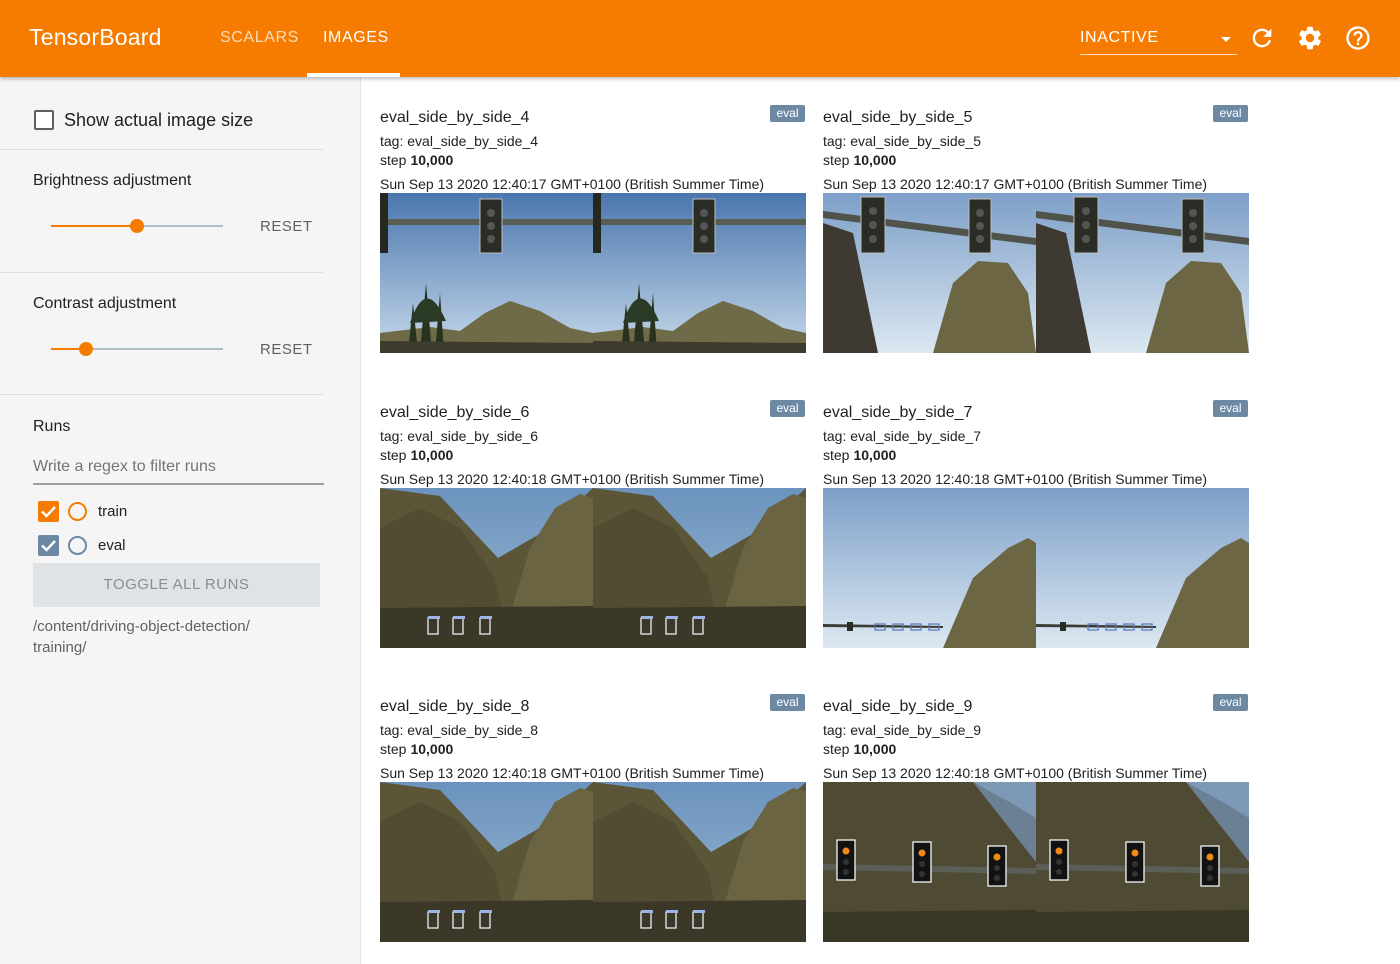  What do you see at coordinates (902, 141) in the screenshot?
I see `card-tag: tag: eval_side_by_side_5` at bounding box center [902, 141].